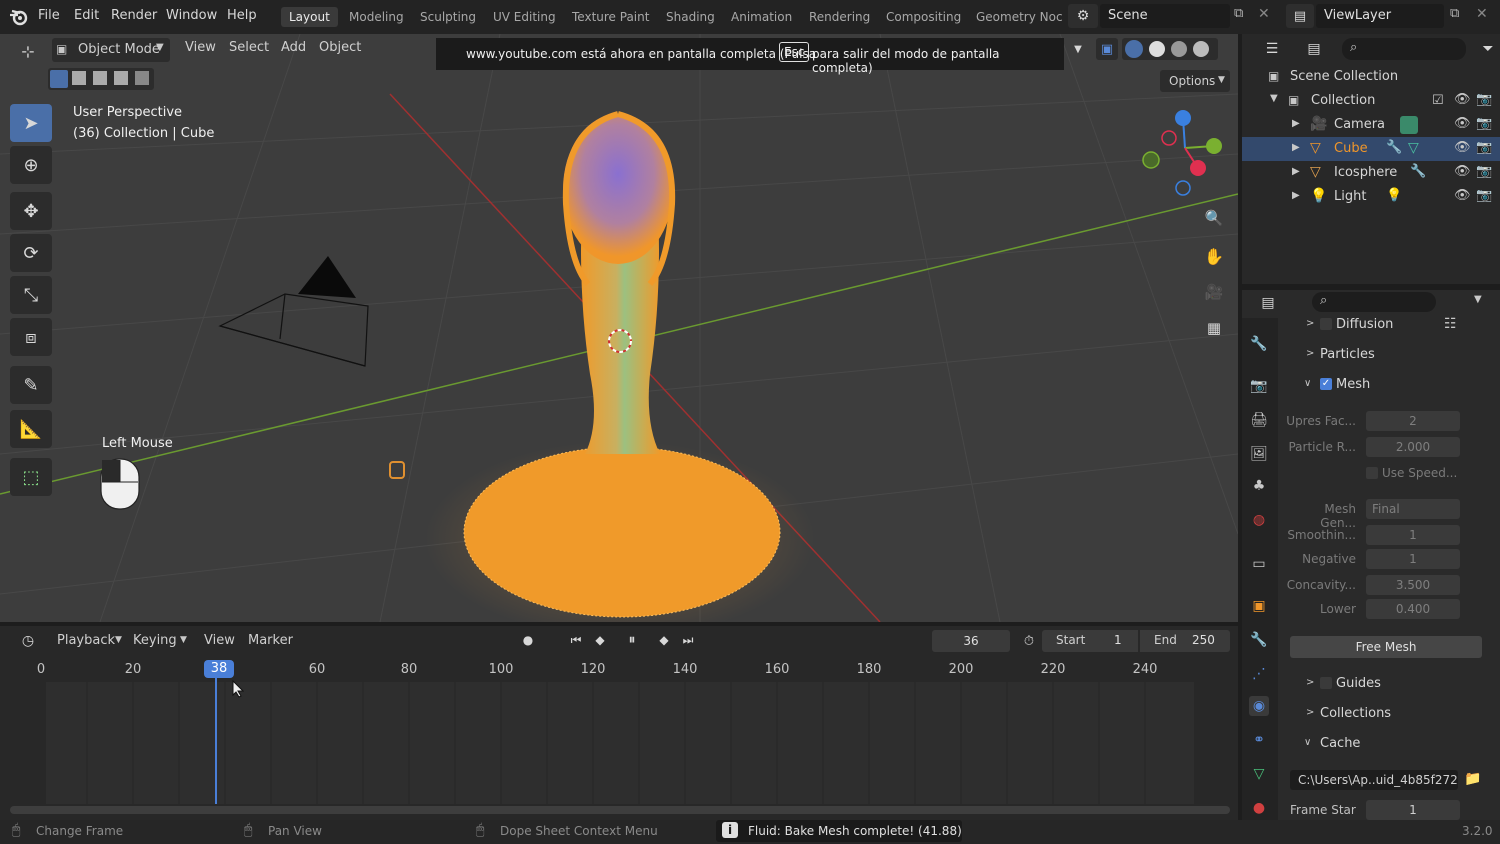 The width and height of the screenshot is (1500, 844). What do you see at coordinates (528, 640) in the screenshot?
I see `record-button: ●` at bounding box center [528, 640].